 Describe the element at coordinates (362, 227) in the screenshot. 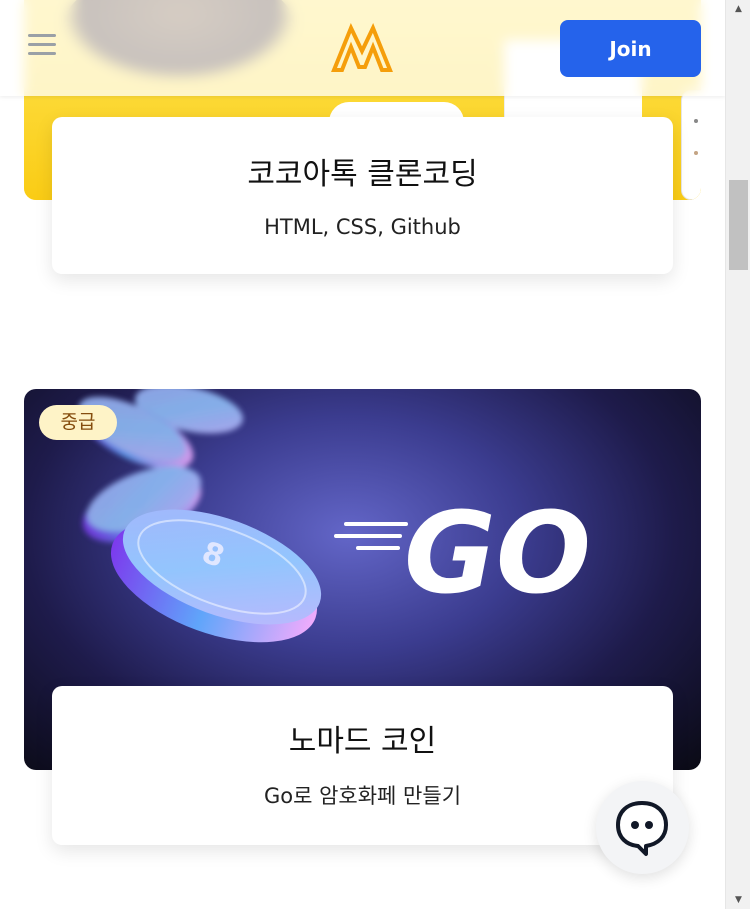

I see `course-subtitle: HTML, CSS, Github` at that location.